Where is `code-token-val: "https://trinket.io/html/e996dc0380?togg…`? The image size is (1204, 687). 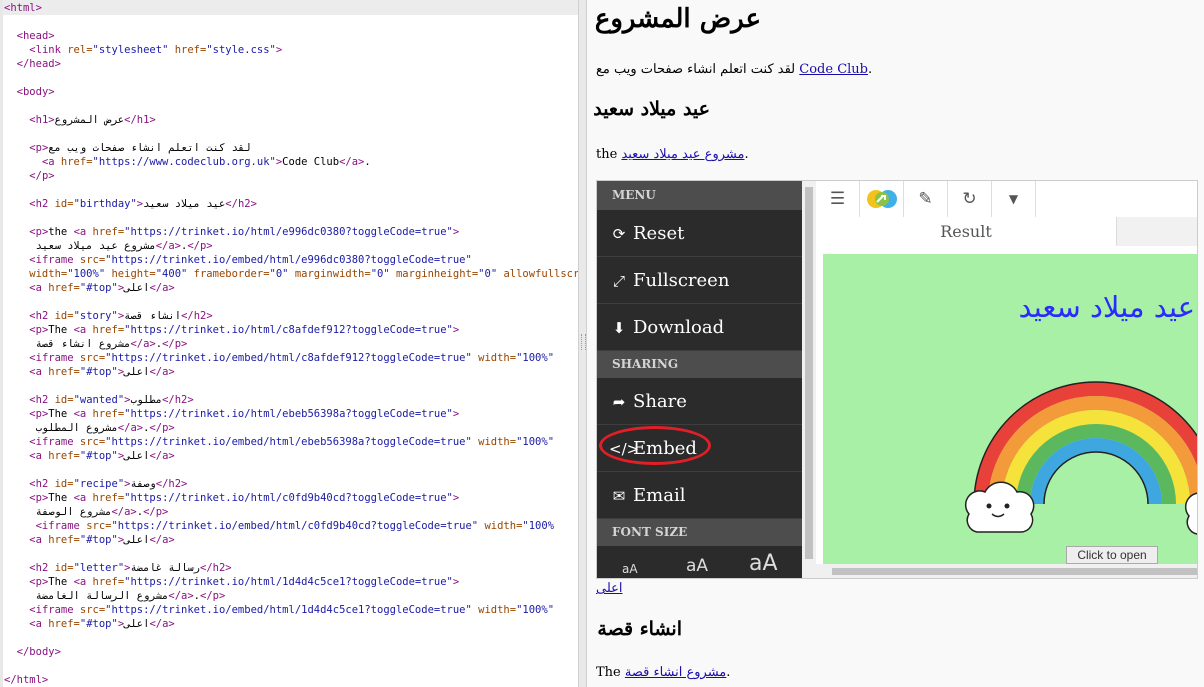
code-token-val: "https://trinket.io/html/e996dc0380?togg… is located at coordinates (288, 232).